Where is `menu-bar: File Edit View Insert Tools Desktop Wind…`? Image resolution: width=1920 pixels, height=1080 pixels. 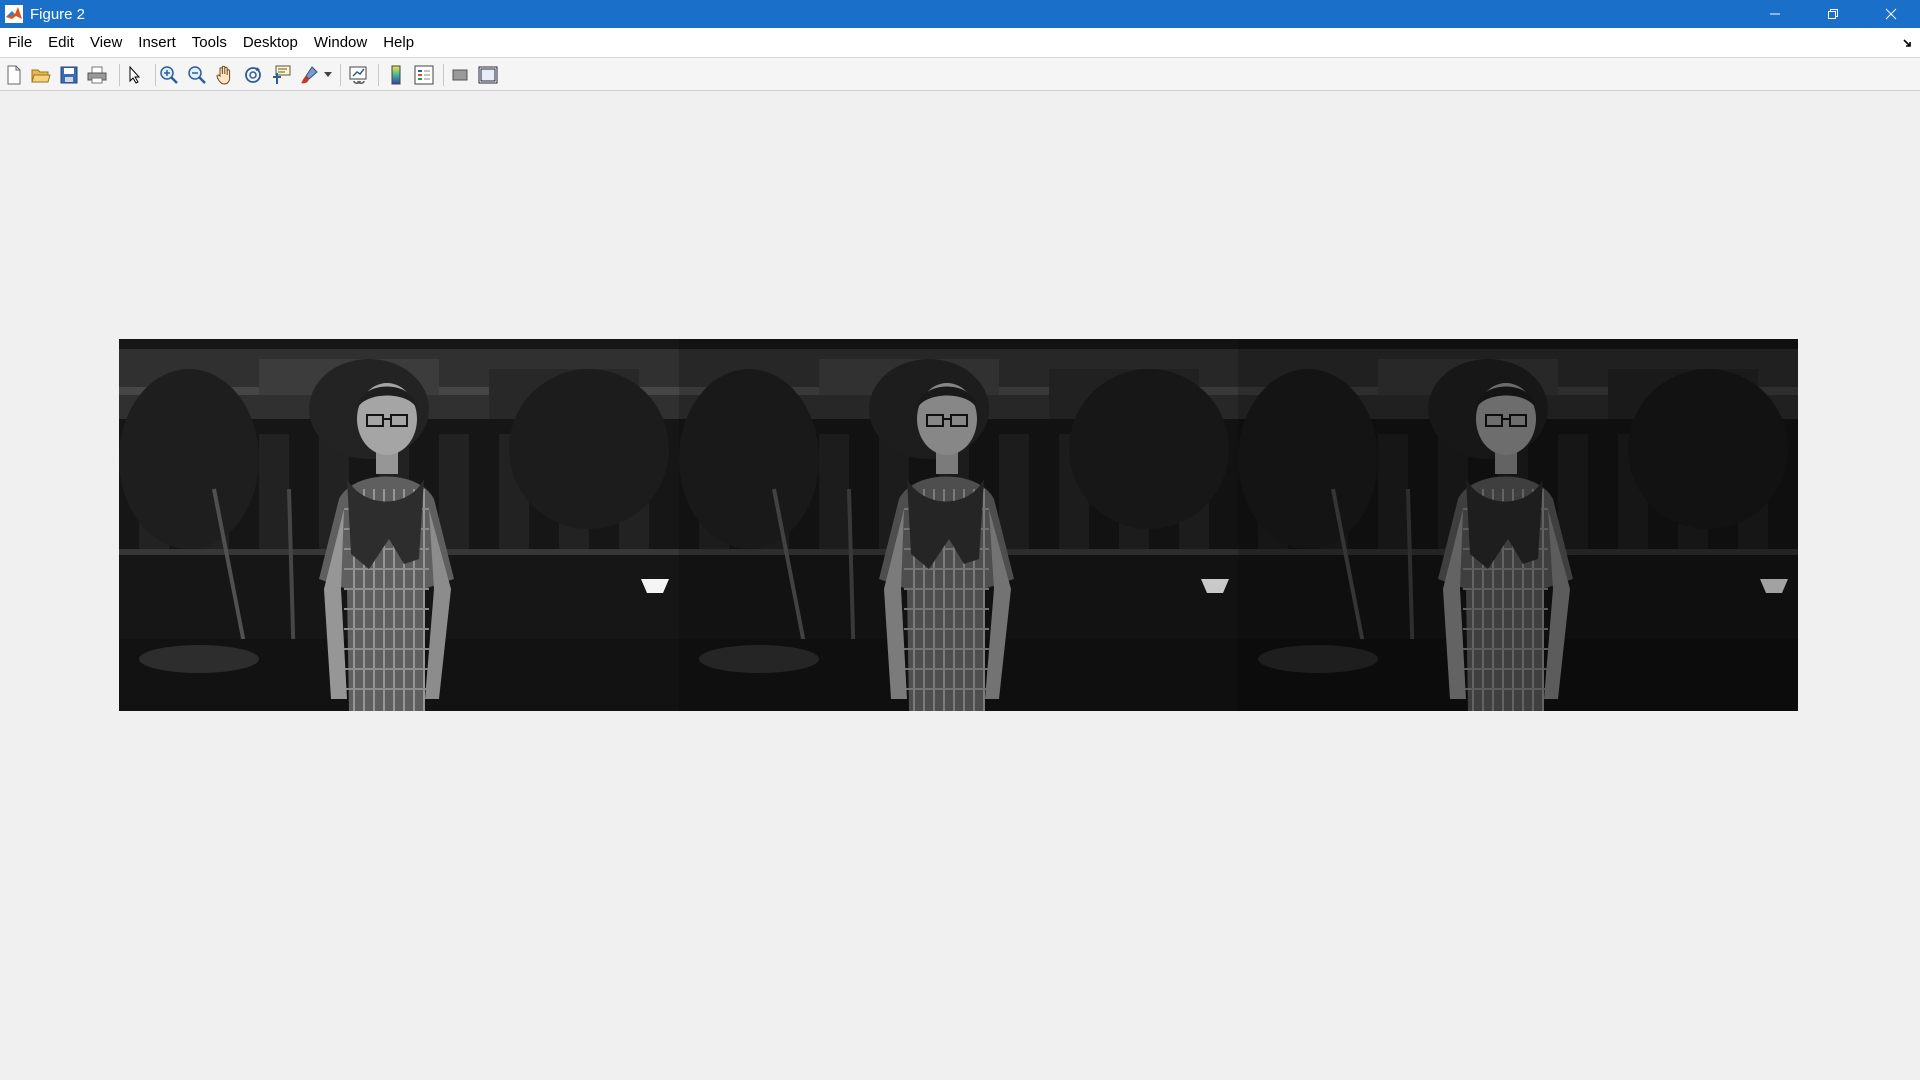
menu-bar: File Edit View Insert Tools Desktop Wind… is located at coordinates (960, 43).